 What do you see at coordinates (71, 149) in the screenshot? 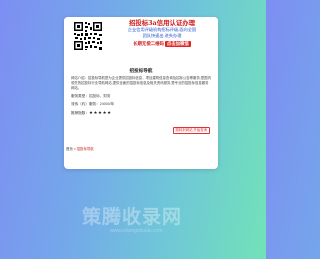
I see `breadcrumb-home: 首页 >` at bounding box center [71, 149].